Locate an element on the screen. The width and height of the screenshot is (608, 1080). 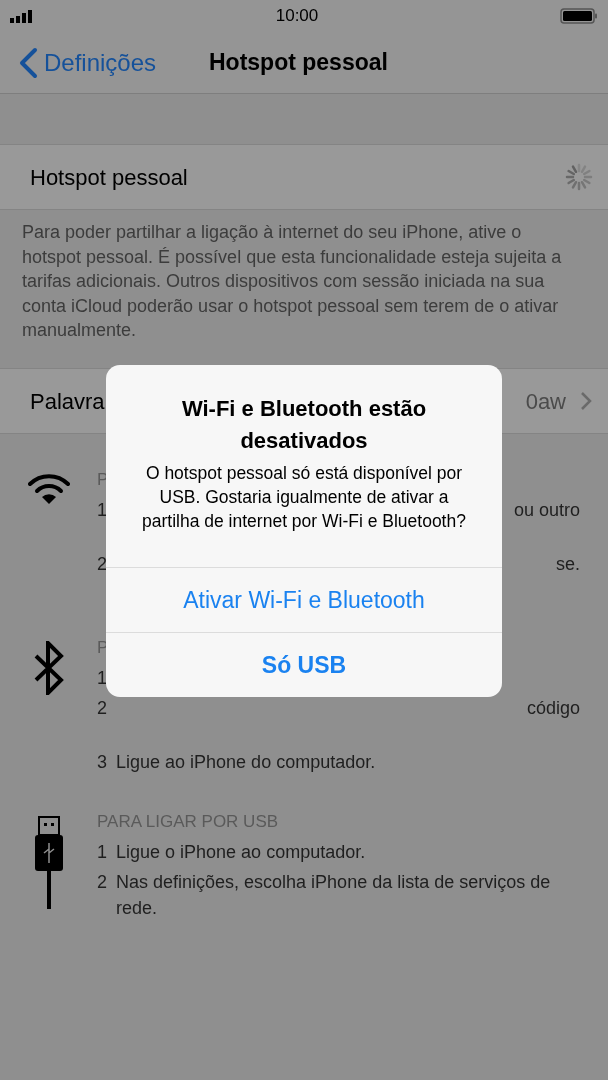
signal-icon is located at coordinates (22, 16).